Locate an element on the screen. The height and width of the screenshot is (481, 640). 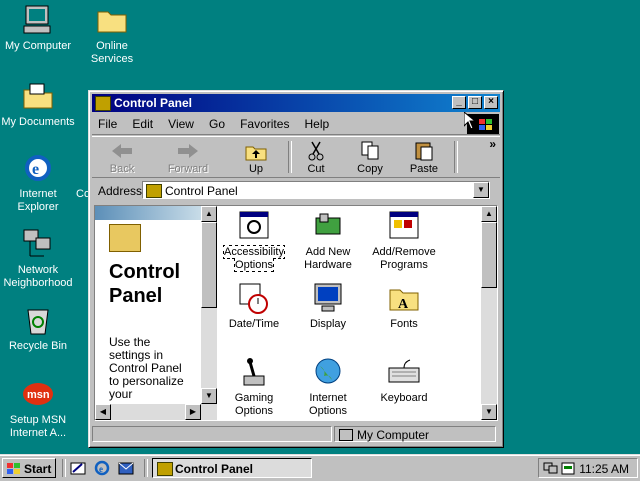
up-button: Up is located at coordinates (256, 157).